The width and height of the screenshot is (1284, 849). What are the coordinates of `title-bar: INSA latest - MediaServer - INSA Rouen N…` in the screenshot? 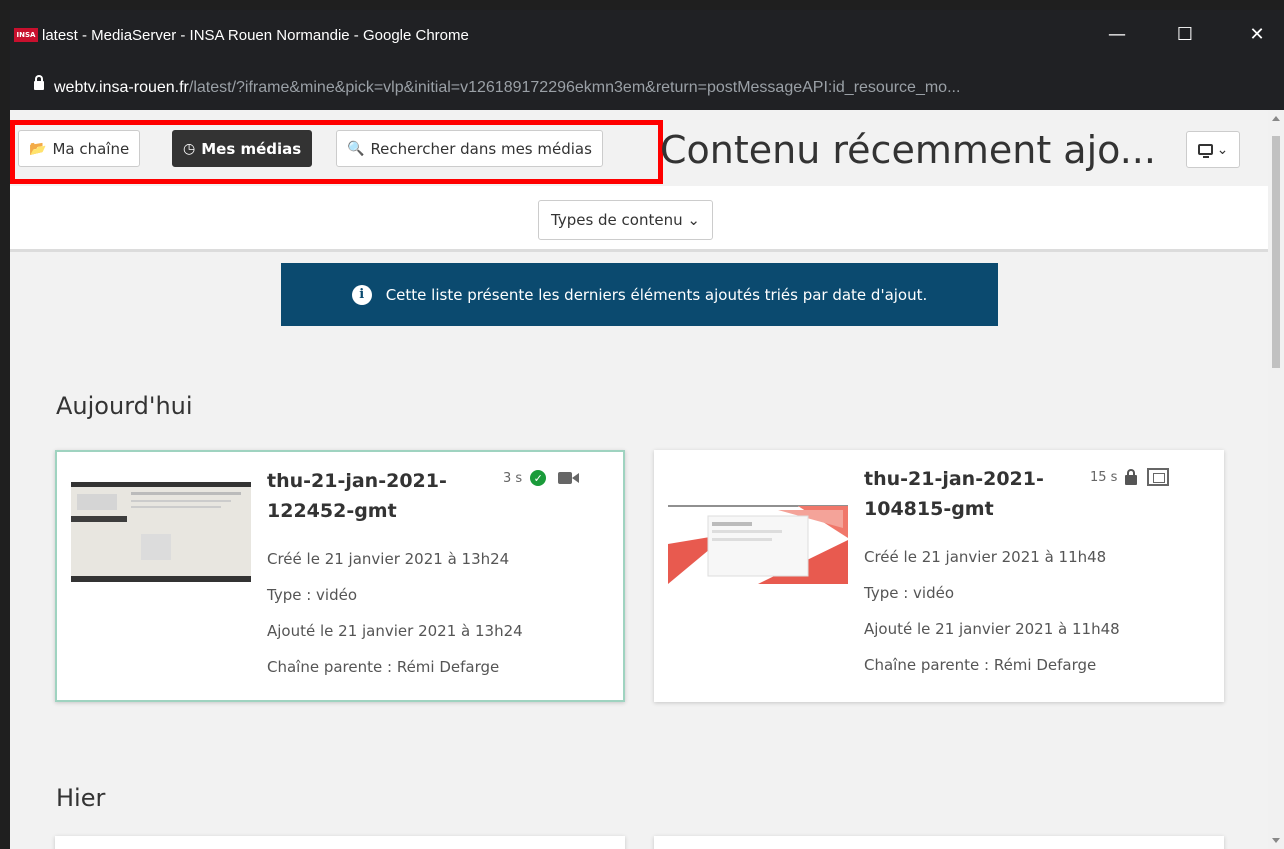 It's located at (647, 40).